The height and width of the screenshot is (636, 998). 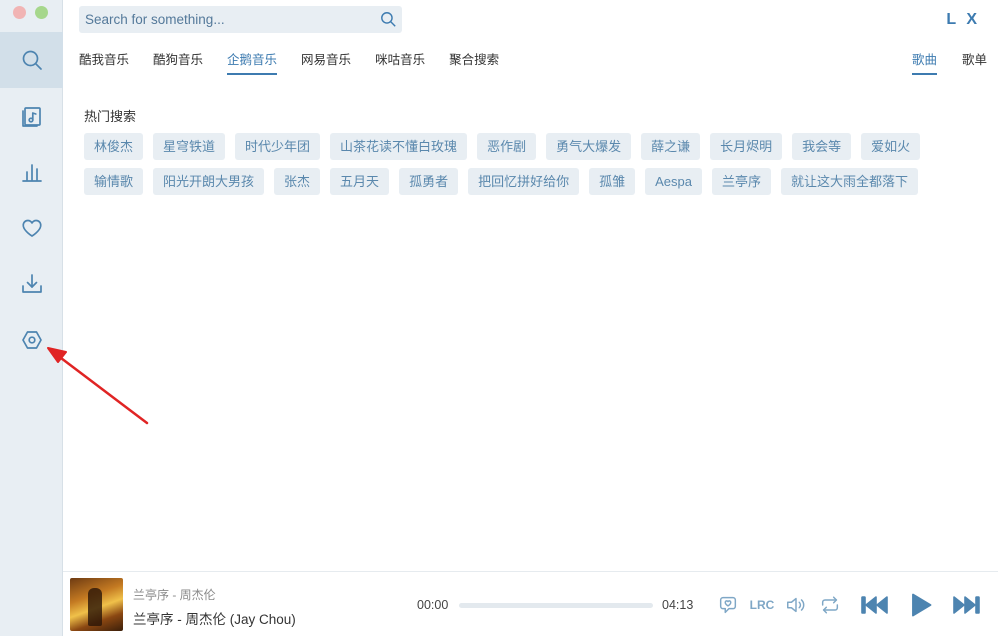 I want to click on comment-heart-icon, so click(x=728, y=604).